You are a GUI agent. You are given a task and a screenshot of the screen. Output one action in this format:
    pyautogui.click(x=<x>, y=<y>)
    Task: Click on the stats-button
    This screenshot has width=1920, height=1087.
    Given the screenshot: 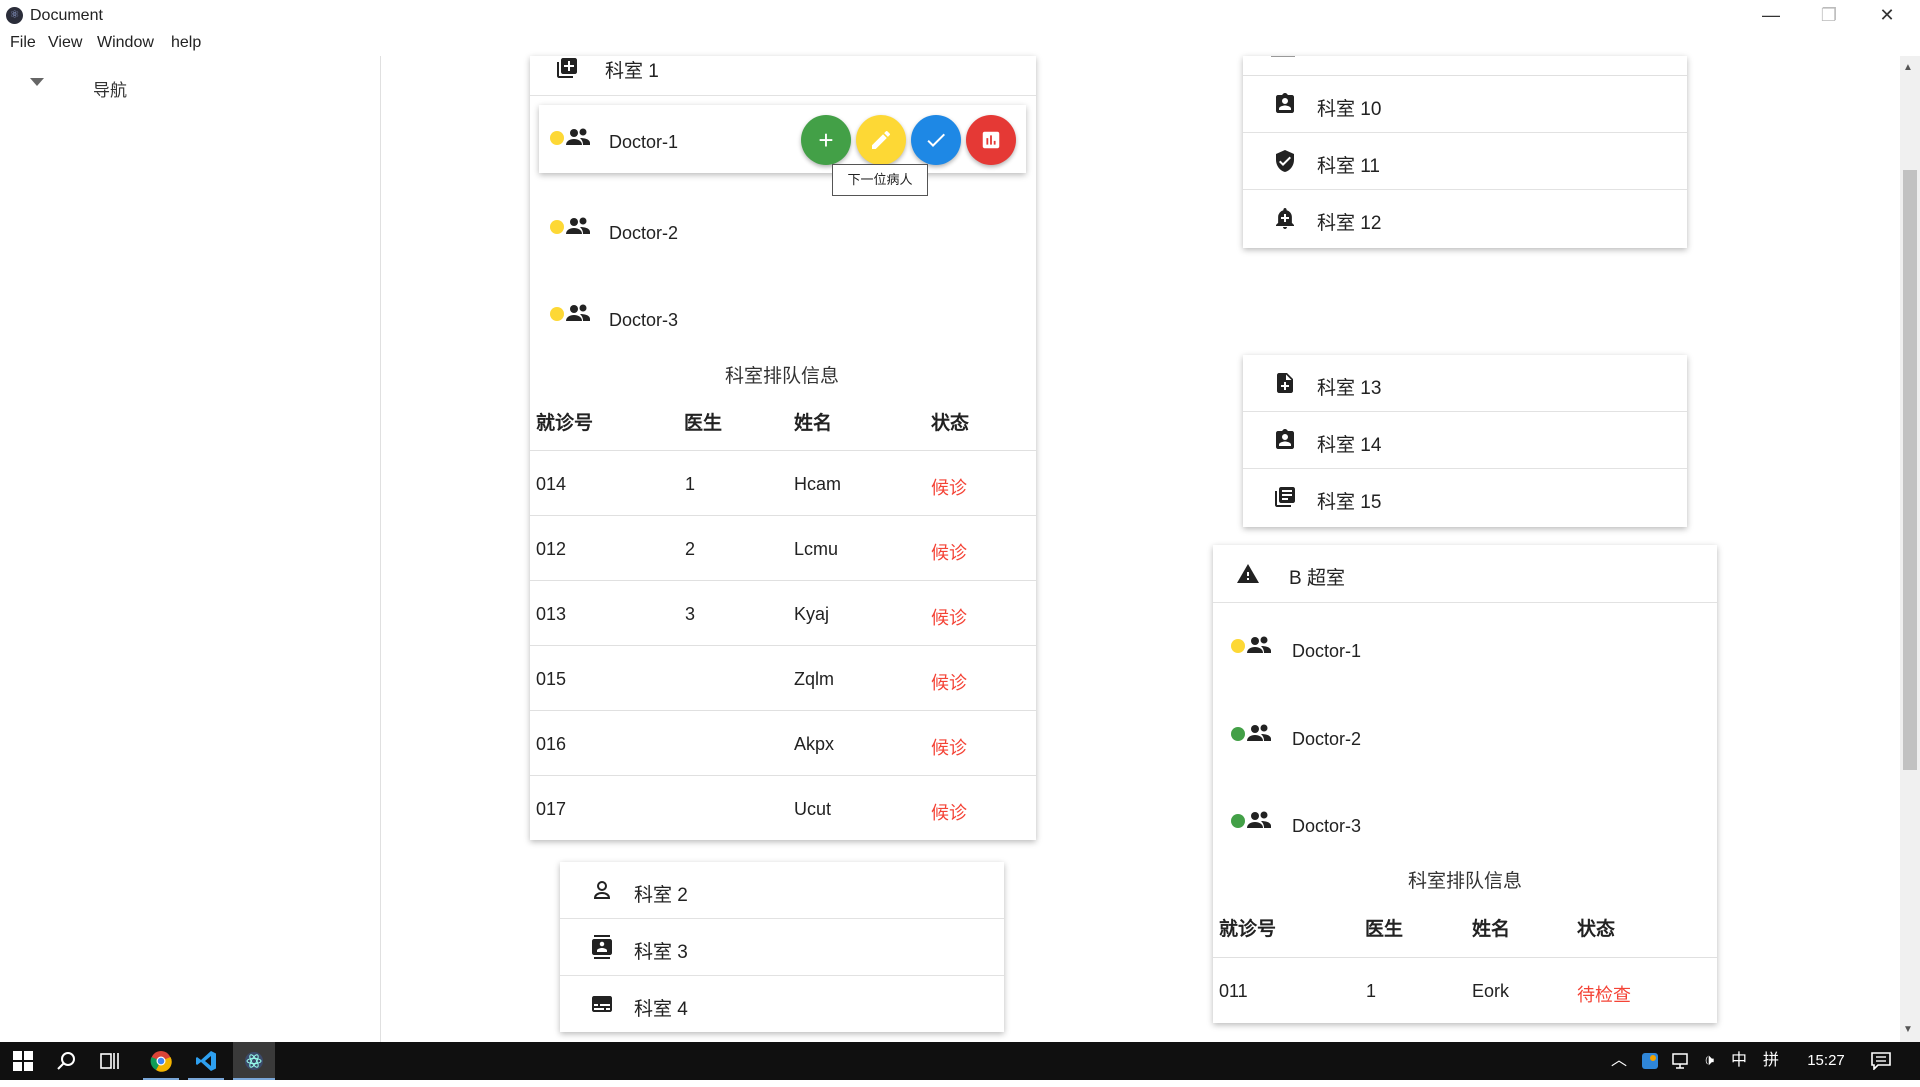 What is the action you would take?
    pyautogui.click(x=991, y=140)
    